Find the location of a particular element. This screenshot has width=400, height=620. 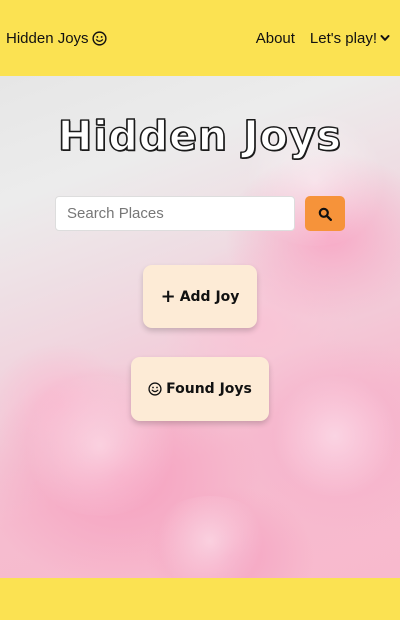

footer is located at coordinates (200, 599).